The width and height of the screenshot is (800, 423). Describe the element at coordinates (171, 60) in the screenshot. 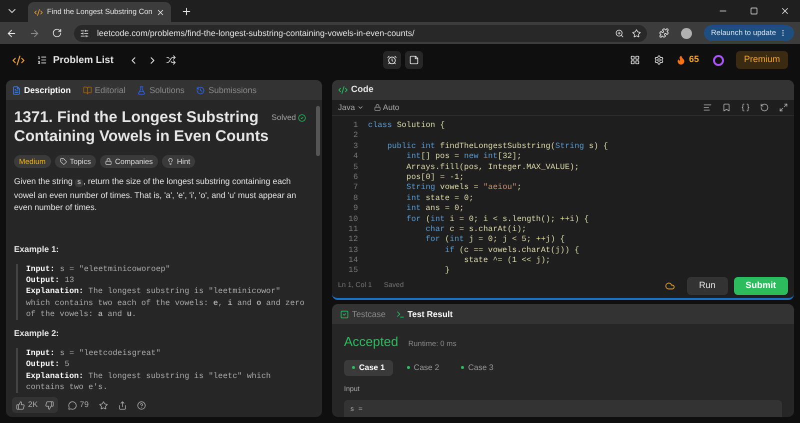

I see `shuffle-icon` at that location.